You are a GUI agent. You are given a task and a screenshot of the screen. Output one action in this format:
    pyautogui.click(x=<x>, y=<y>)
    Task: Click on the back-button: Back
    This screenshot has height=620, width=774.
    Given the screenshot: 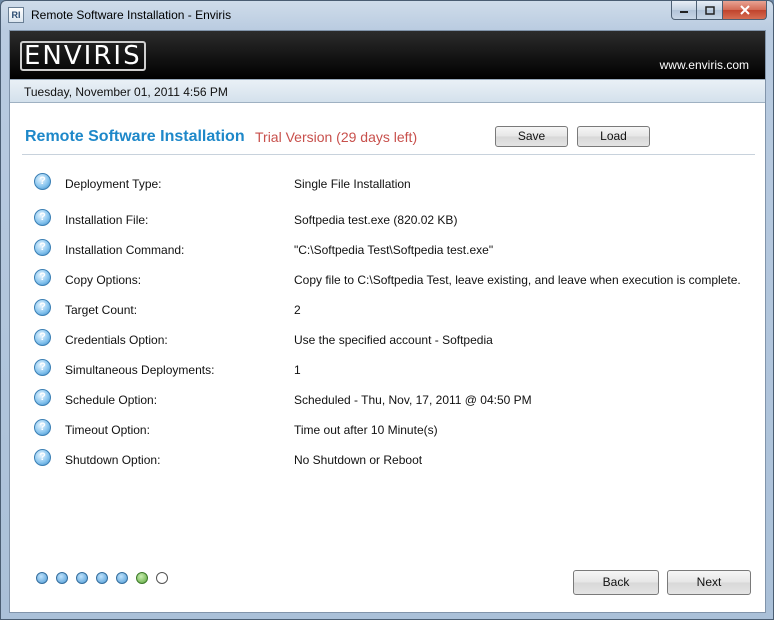 What is the action you would take?
    pyautogui.click(x=616, y=582)
    